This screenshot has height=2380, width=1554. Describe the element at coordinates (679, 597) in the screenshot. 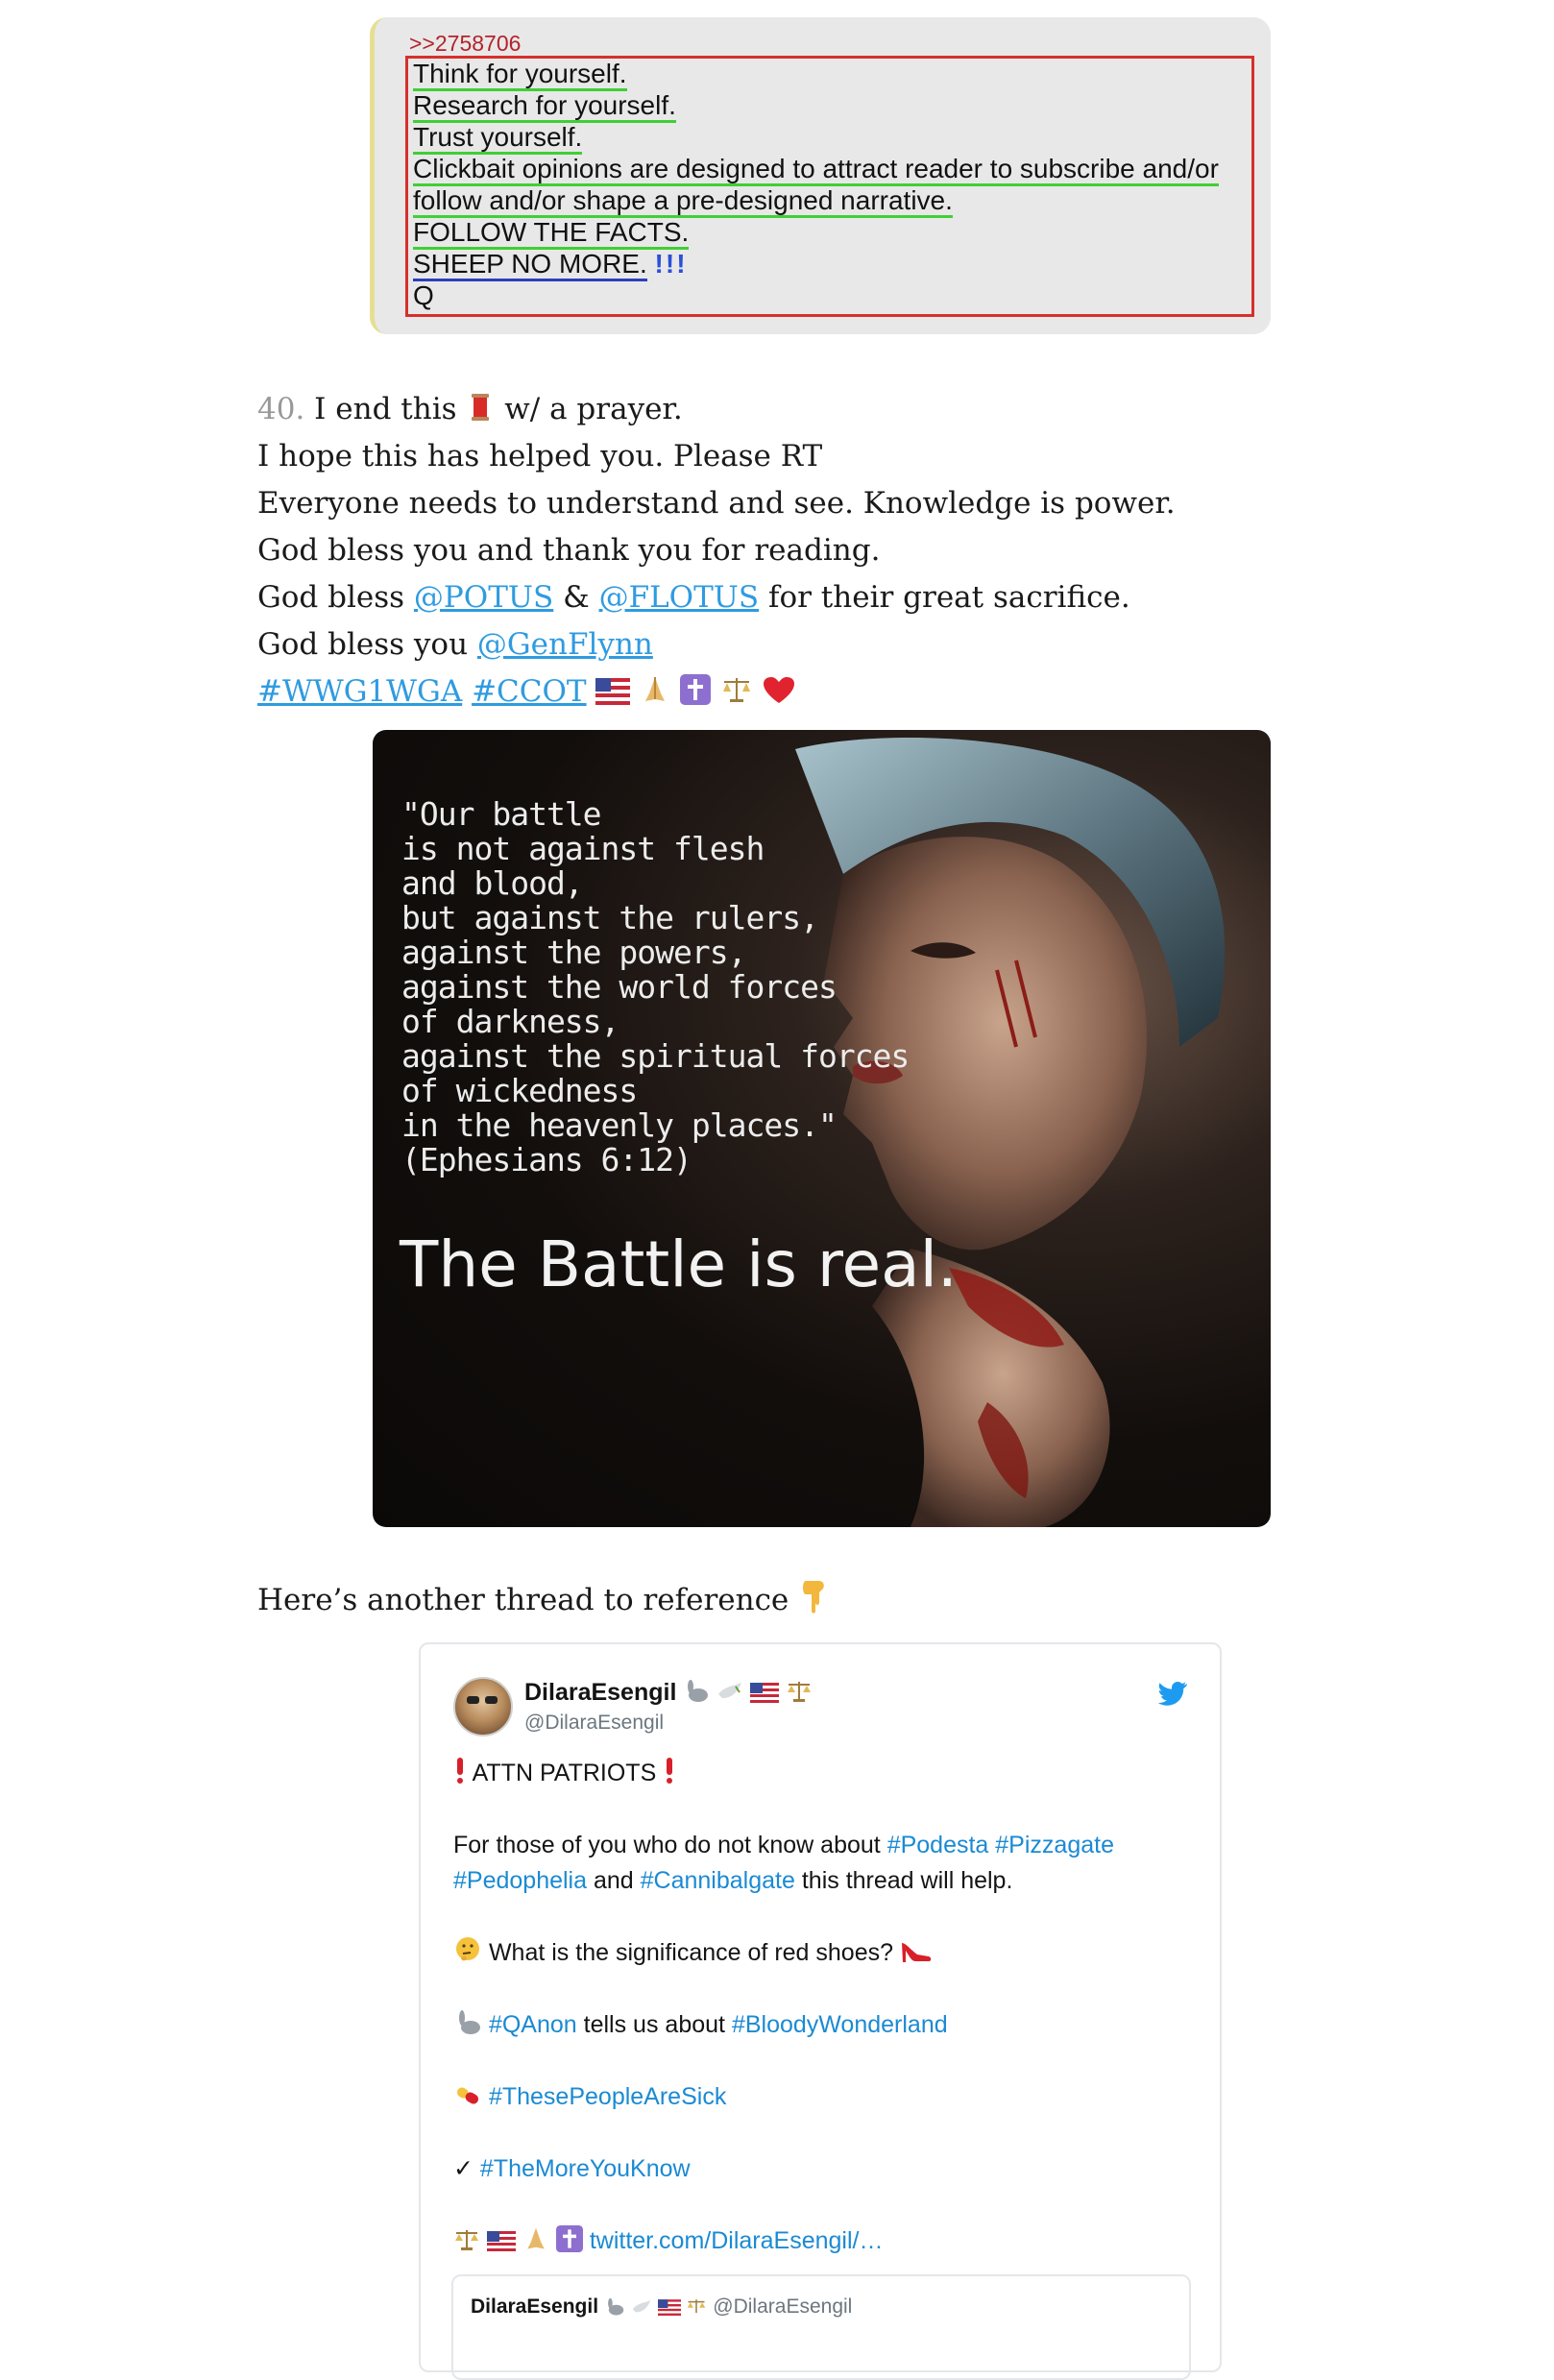

I see `mention-flotus-link: @FLOTUS` at that location.